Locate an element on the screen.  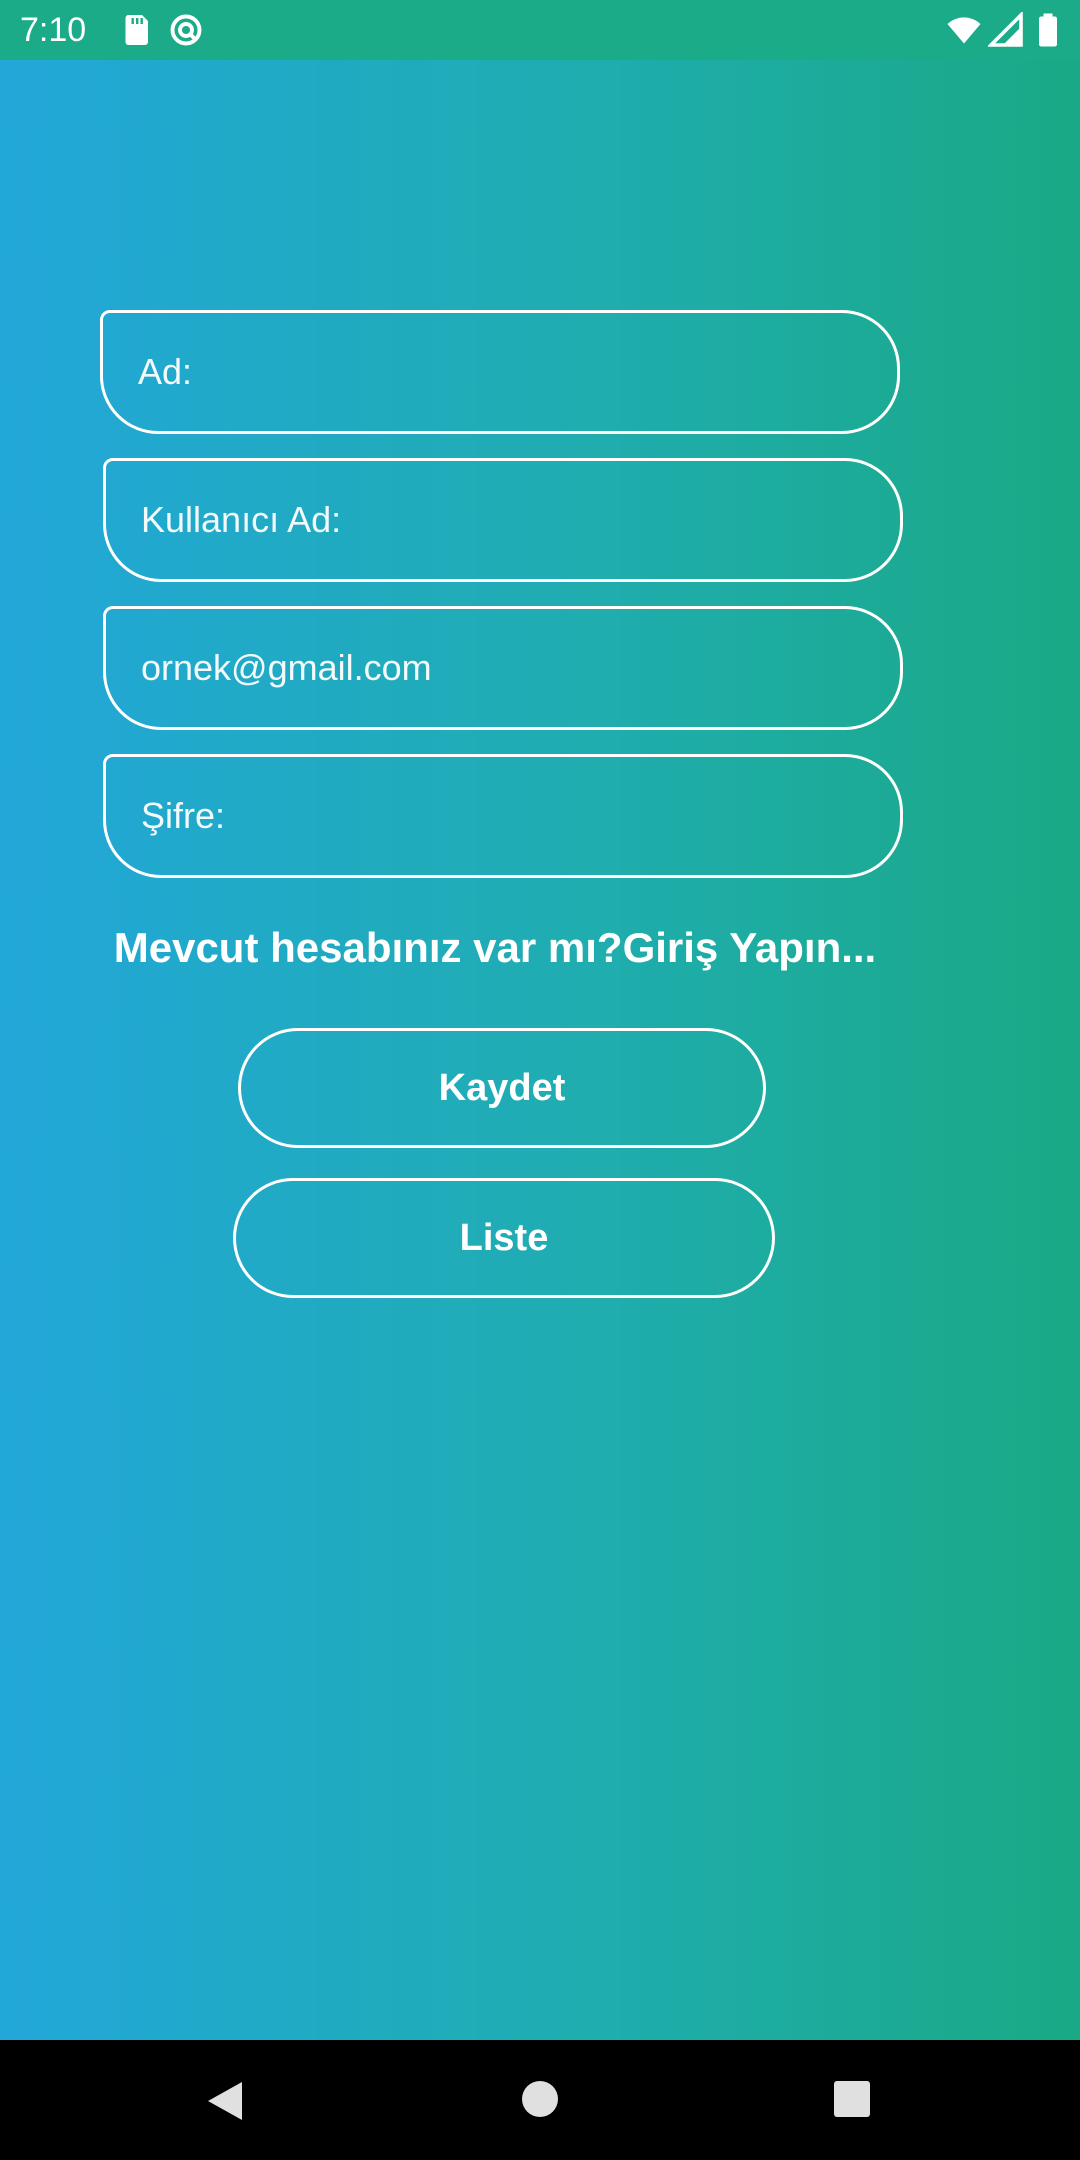
password-field: Şifre: is located at coordinates (503, 816).